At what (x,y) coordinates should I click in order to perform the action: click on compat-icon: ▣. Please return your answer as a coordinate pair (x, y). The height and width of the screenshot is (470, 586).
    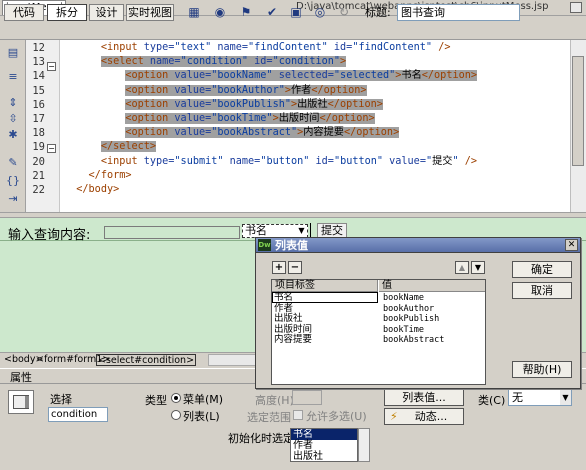
    Looking at the image, I should click on (296, 12).